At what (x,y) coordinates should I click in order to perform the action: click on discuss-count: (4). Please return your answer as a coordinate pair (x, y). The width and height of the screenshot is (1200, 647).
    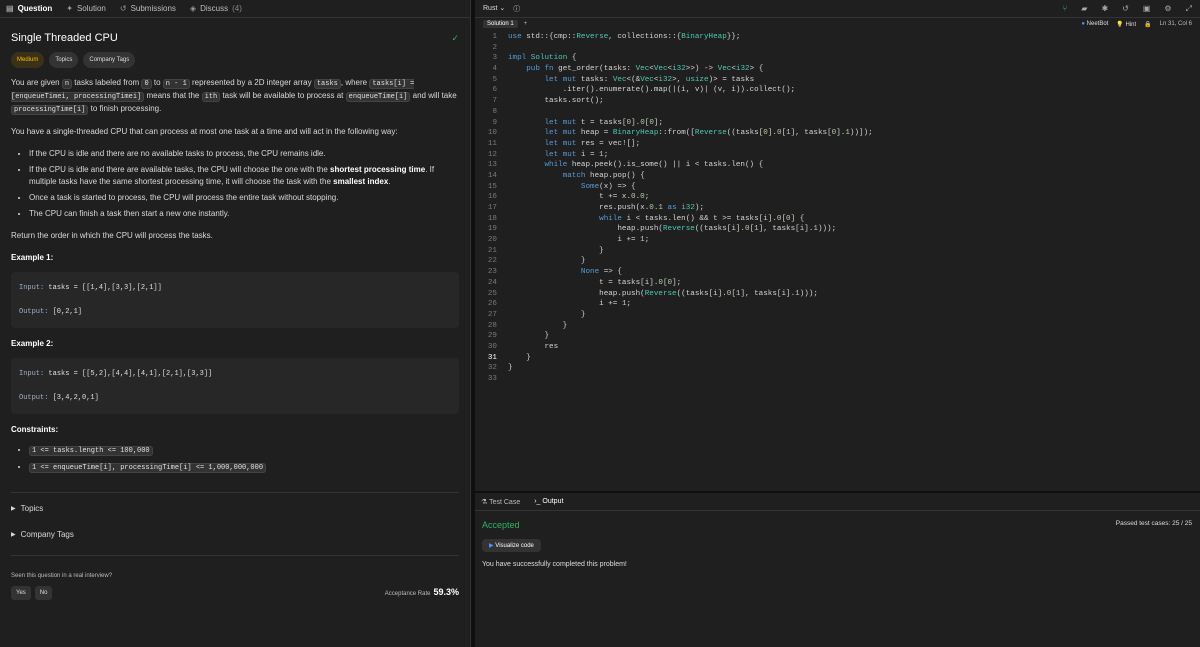
    Looking at the image, I should click on (237, 8).